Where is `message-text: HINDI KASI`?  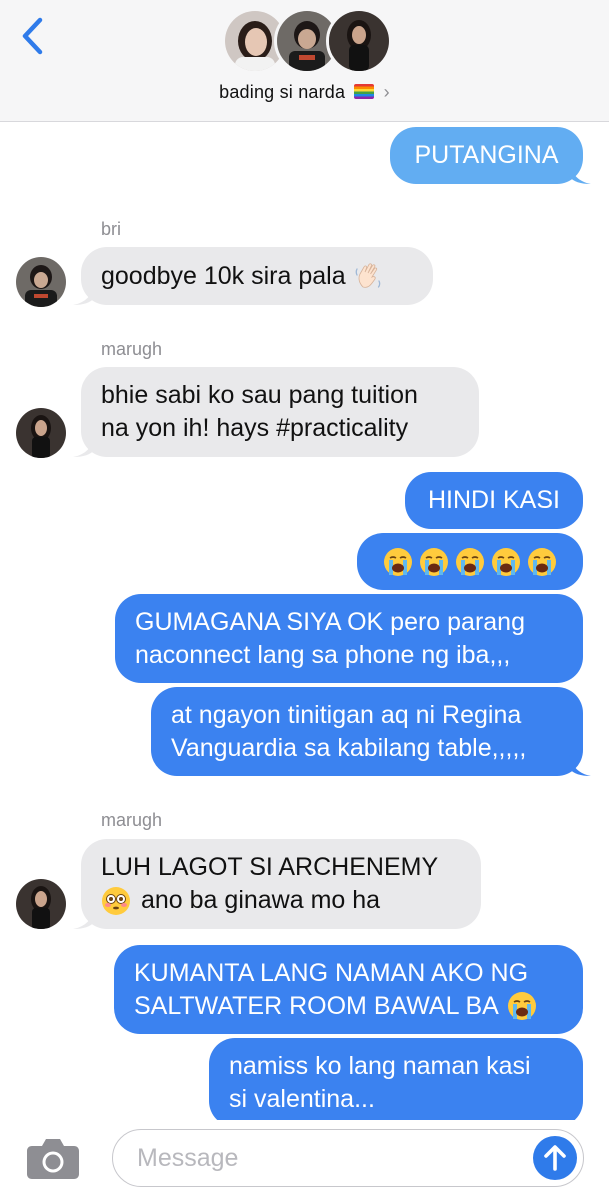
message-text: HINDI KASI is located at coordinates (494, 500).